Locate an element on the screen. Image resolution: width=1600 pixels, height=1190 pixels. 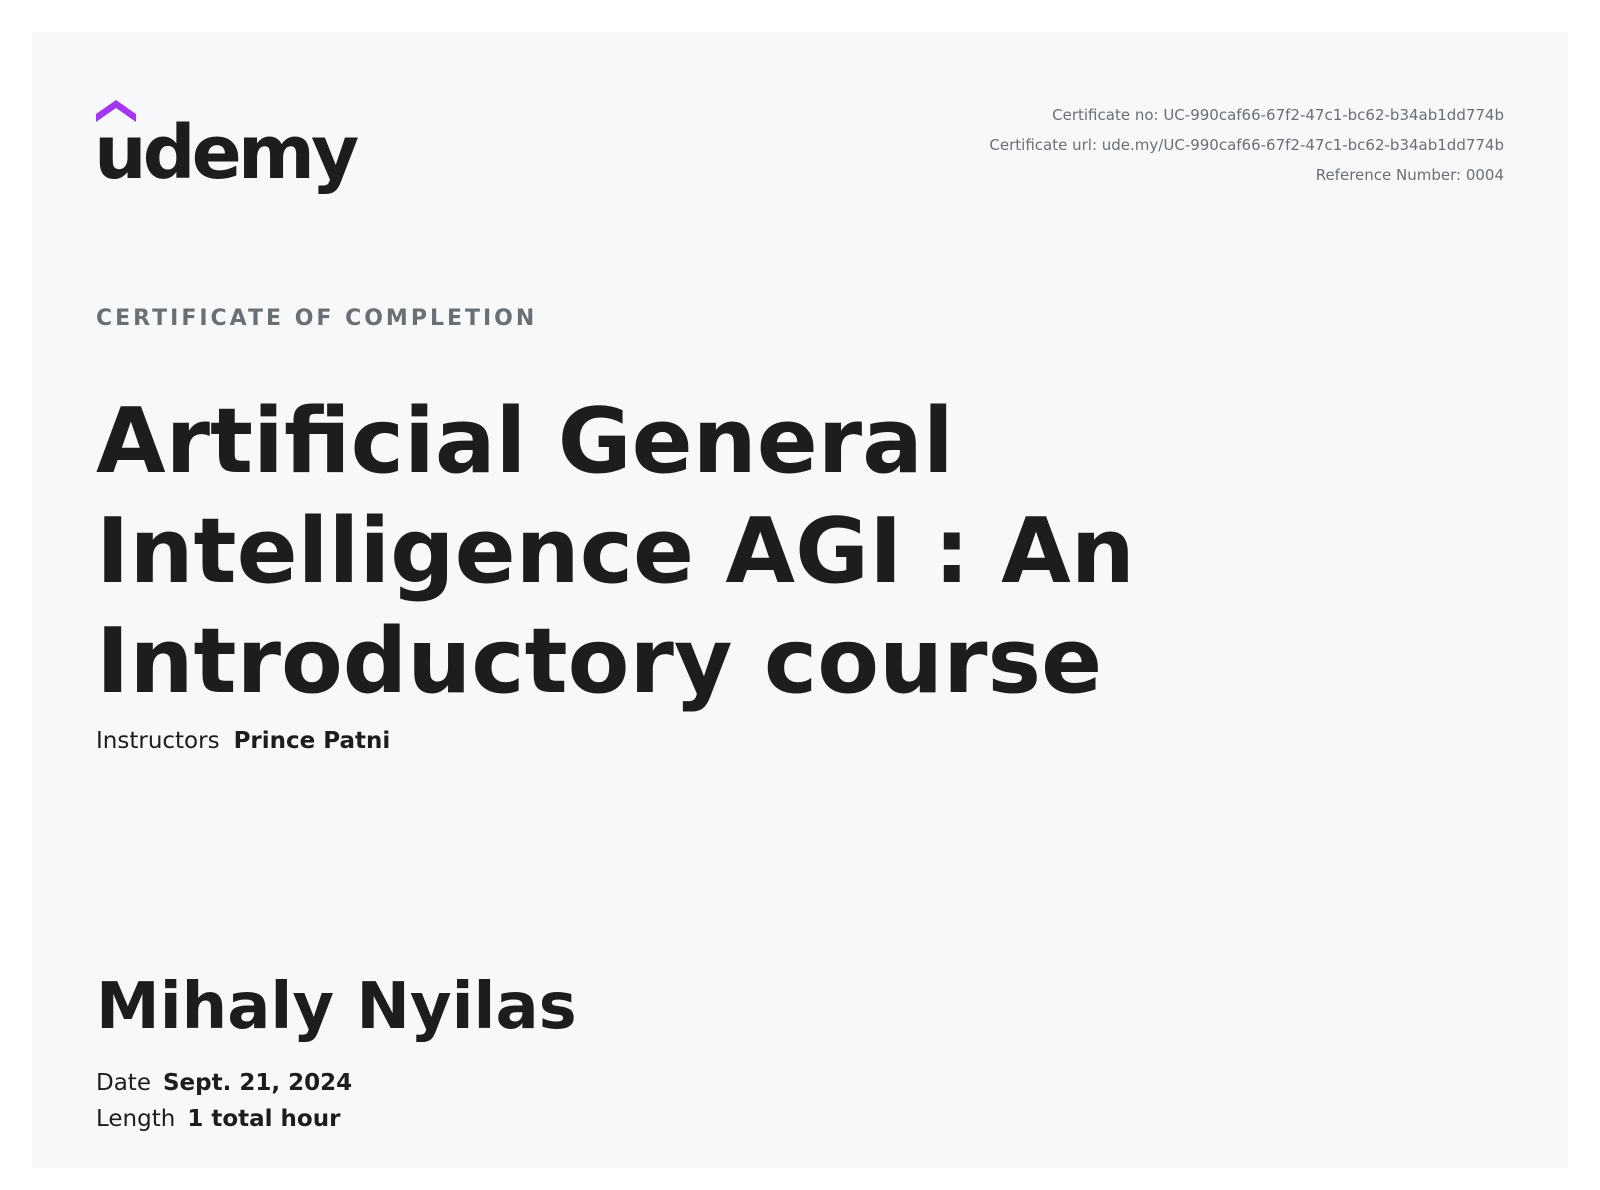
instructors-label: Instructors is located at coordinates (158, 741).